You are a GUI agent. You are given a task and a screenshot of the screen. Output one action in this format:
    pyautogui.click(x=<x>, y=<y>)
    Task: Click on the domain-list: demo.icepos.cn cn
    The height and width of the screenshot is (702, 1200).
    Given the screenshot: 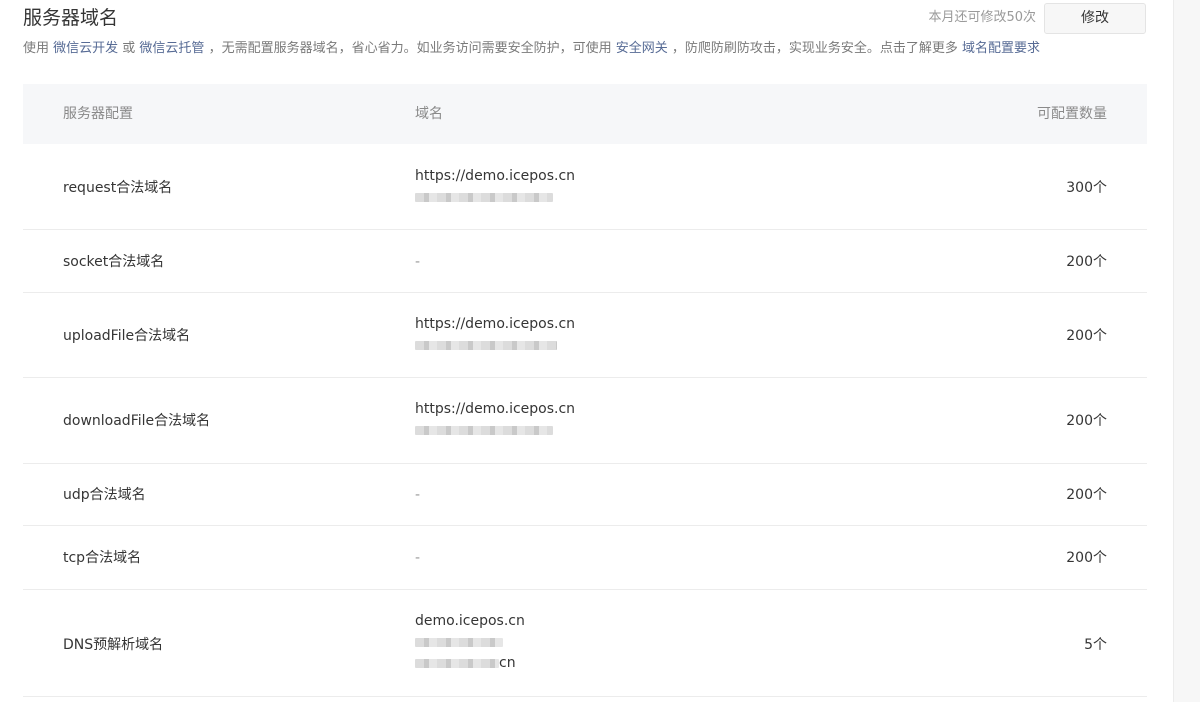 What is the action you would take?
    pyautogui.click(x=470, y=642)
    